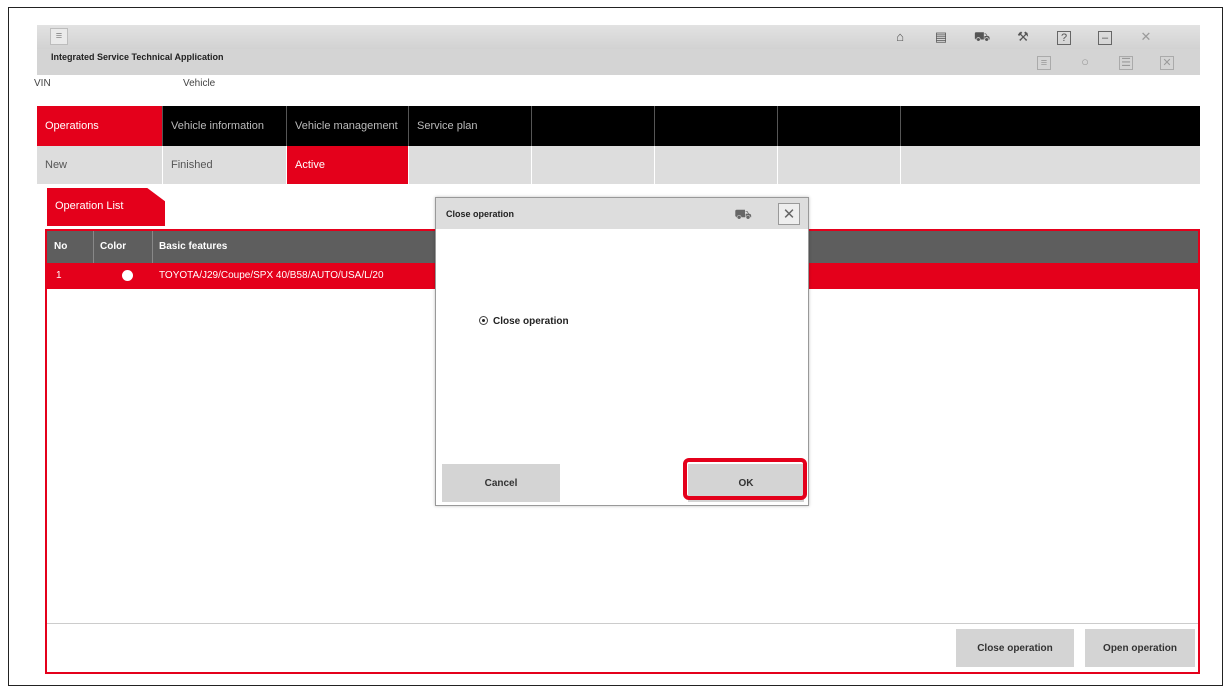 Image resolution: width=1231 pixels, height=691 pixels. I want to click on color-indicator, so click(127, 275).